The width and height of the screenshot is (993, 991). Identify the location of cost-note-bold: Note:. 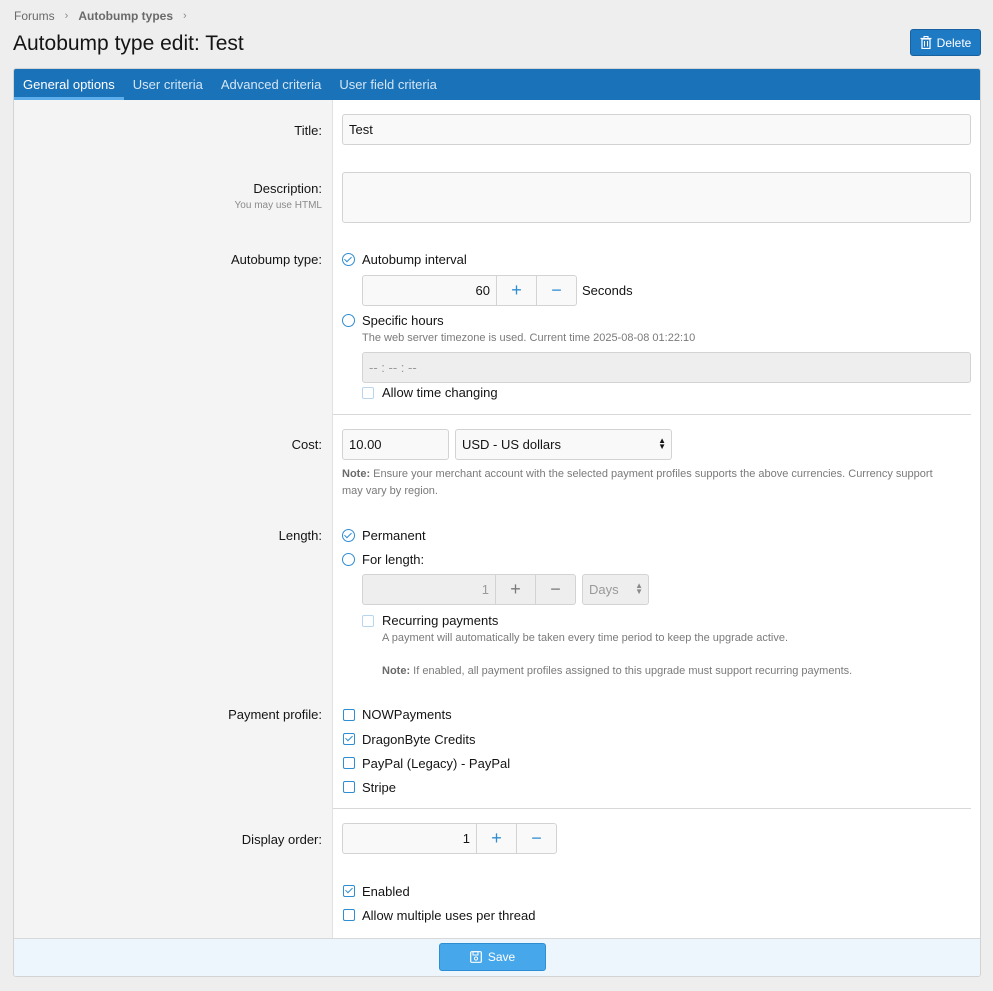
(356, 474).